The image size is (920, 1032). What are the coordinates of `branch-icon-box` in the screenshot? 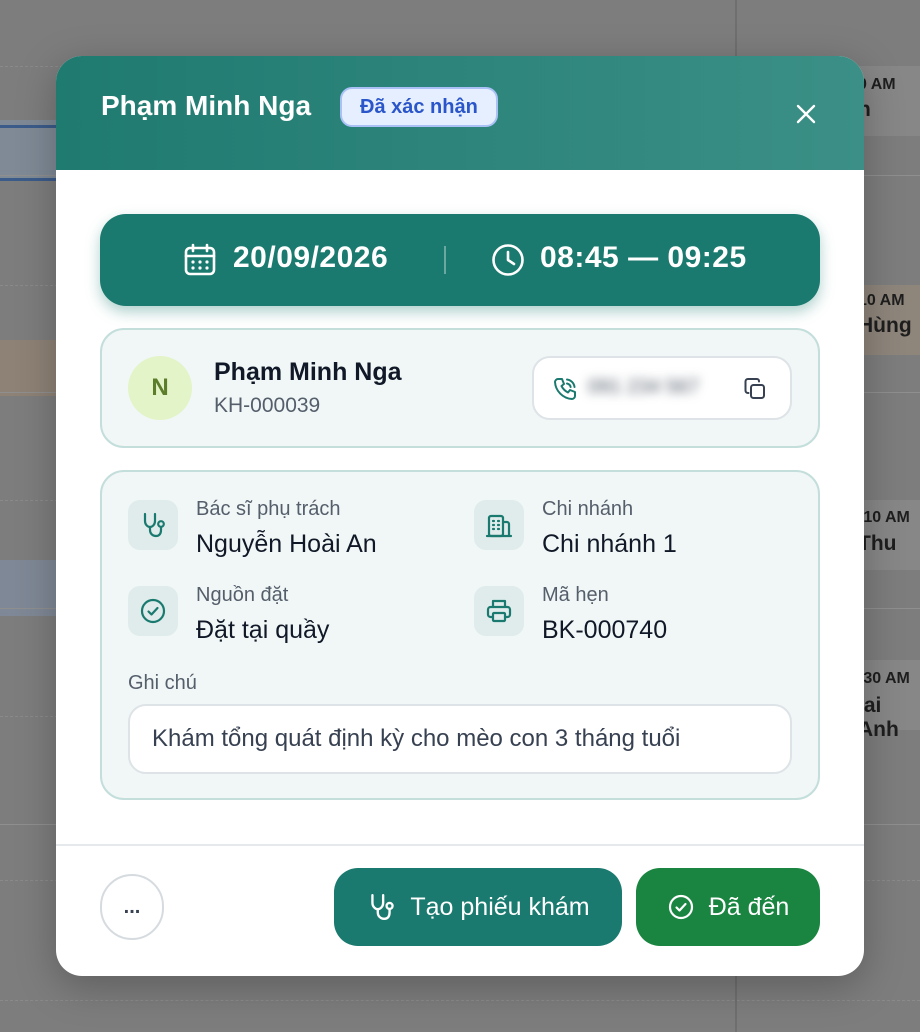 It's located at (499, 525).